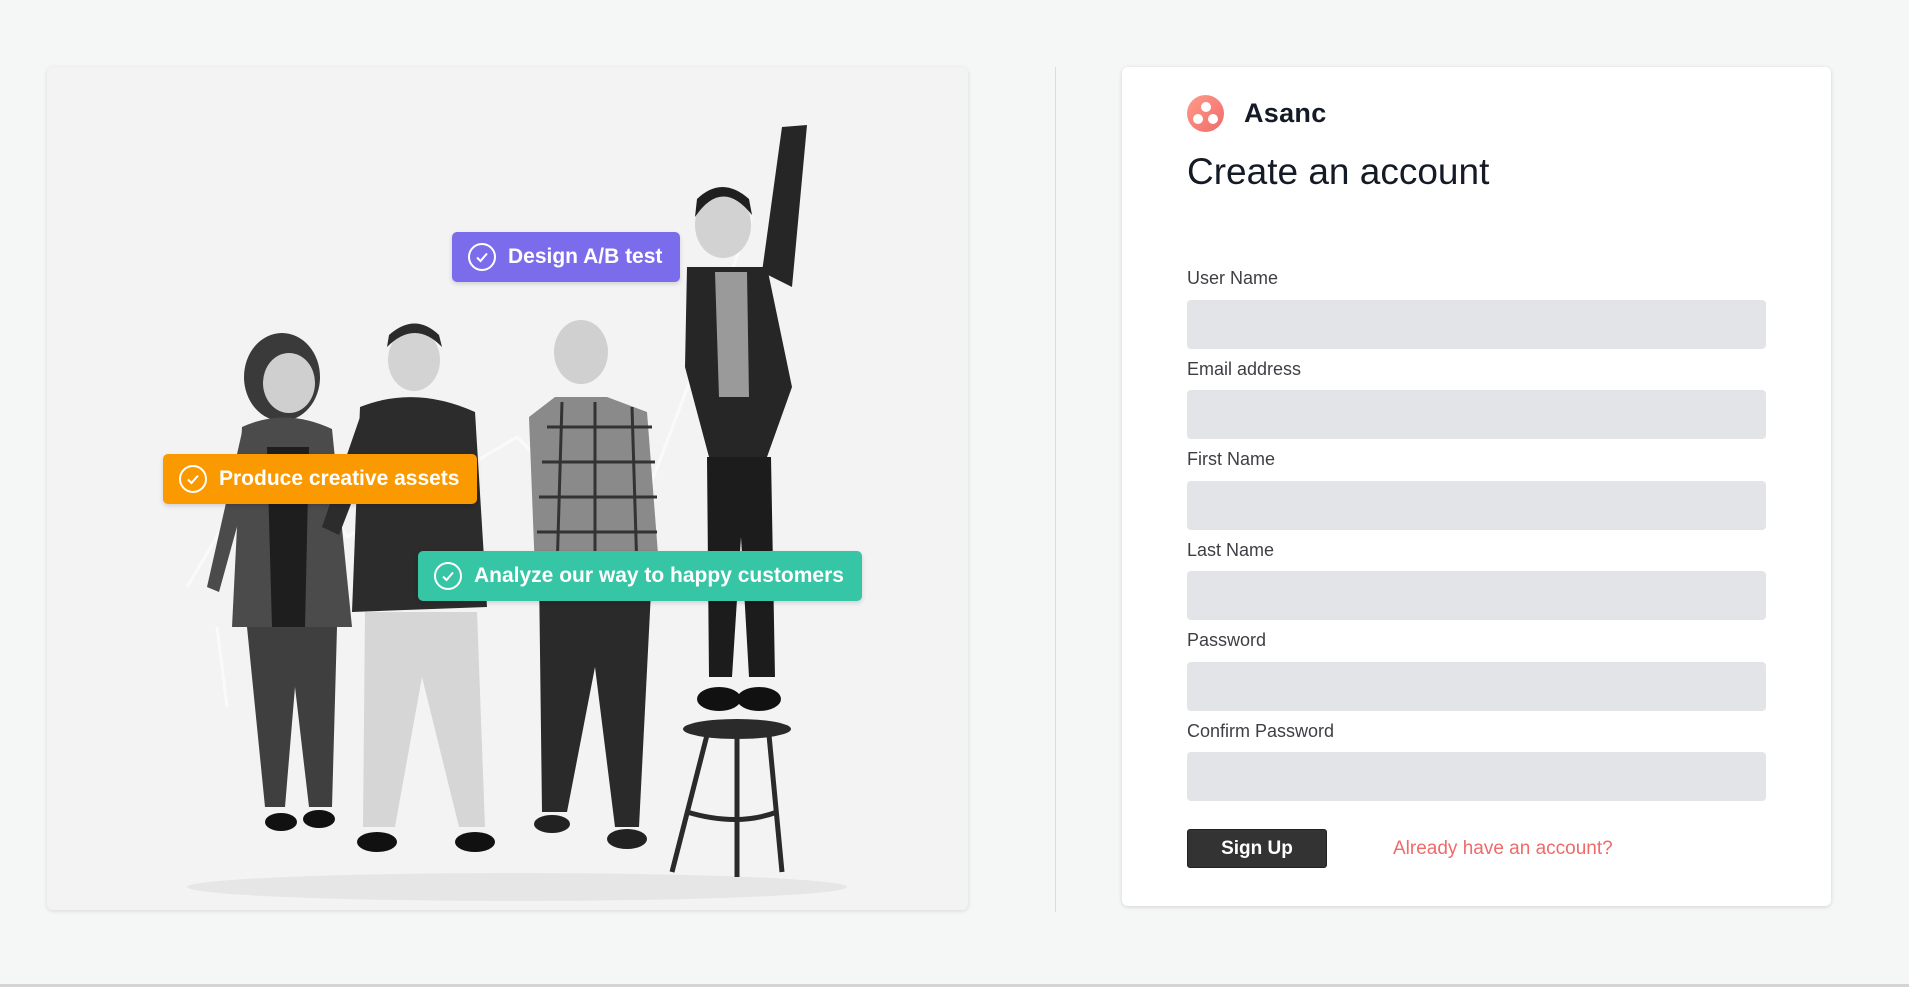  What do you see at coordinates (1476, 505) in the screenshot?
I see `first-name-input` at bounding box center [1476, 505].